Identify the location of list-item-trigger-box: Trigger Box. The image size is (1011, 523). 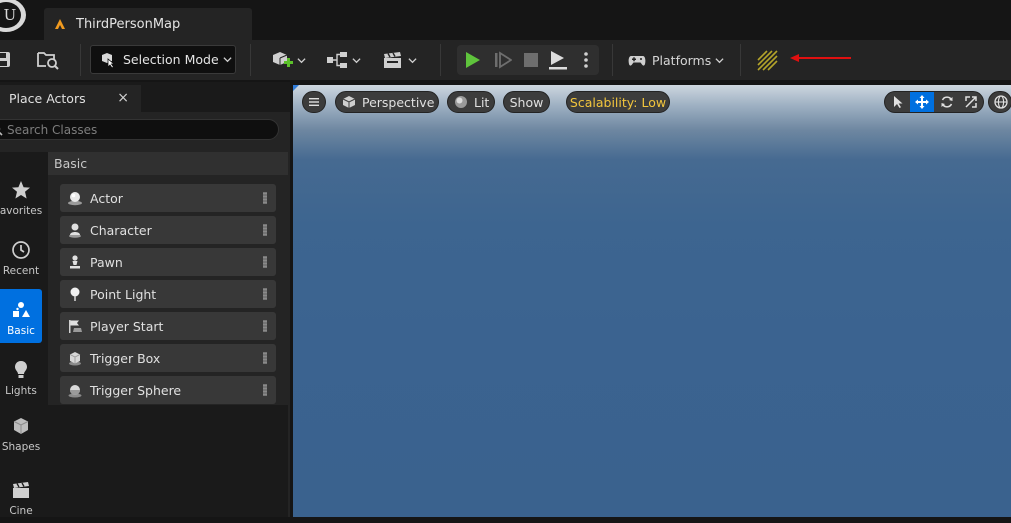
(168, 358).